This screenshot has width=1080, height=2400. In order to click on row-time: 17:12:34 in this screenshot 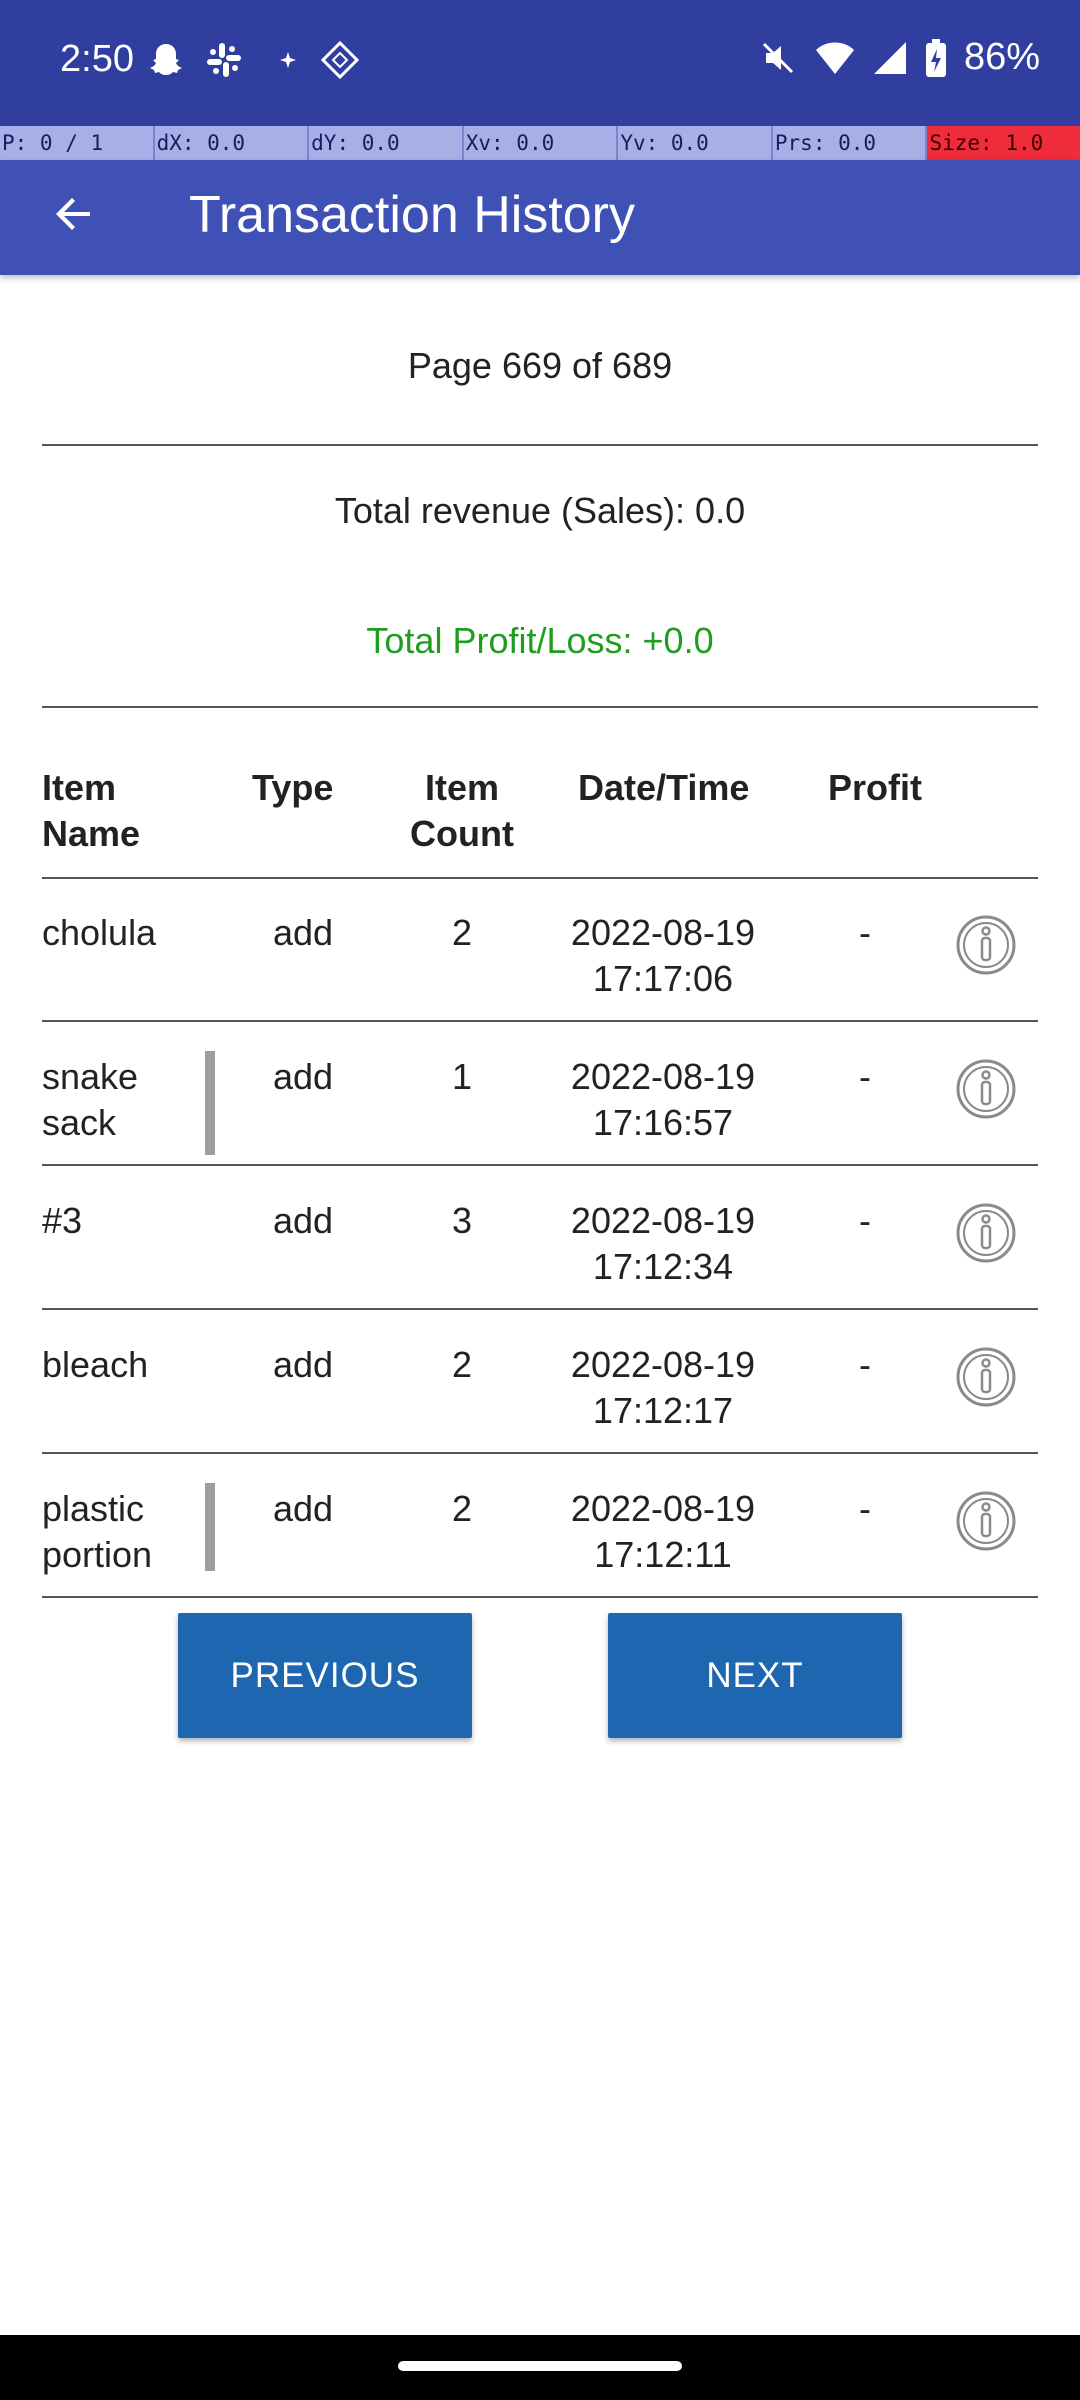, I will do `click(663, 1266)`.